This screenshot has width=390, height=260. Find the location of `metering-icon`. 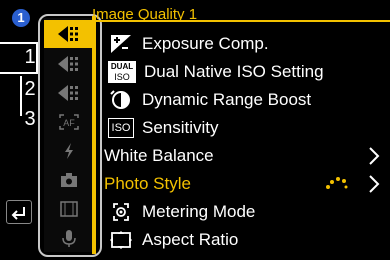

metering-icon is located at coordinates (121, 212).